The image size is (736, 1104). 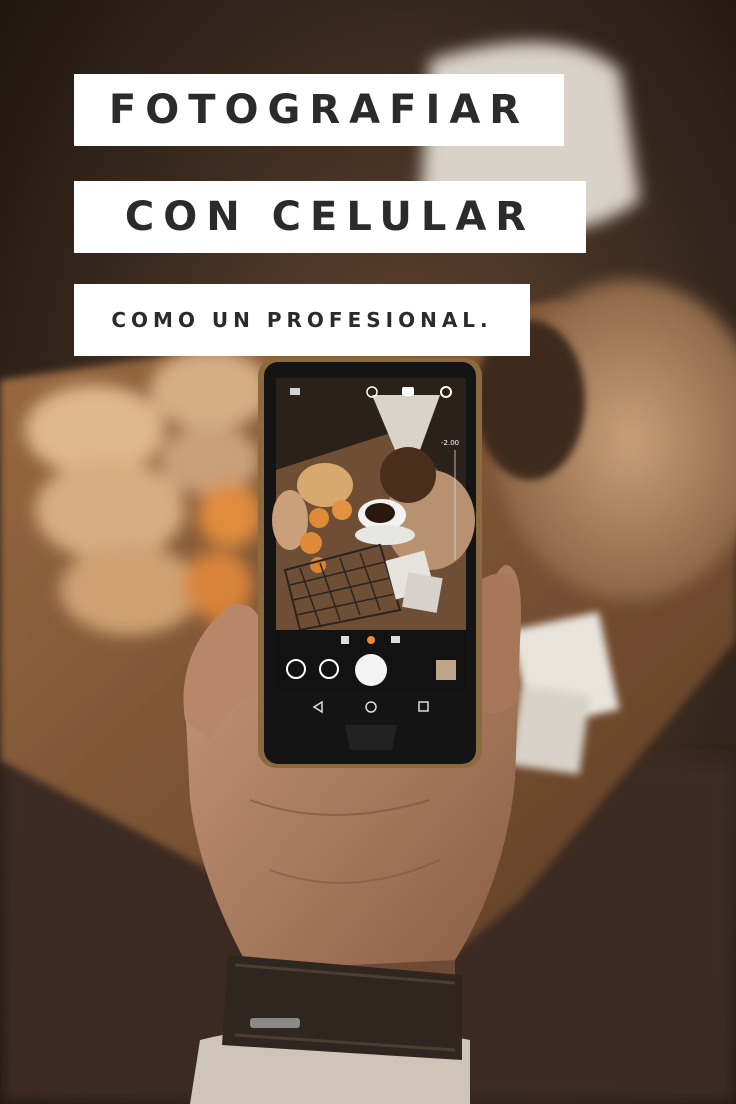 What do you see at coordinates (302, 320) in the screenshot?
I see `subtitle-banner: COMO UN PROFESIONAL.` at bounding box center [302, 320].